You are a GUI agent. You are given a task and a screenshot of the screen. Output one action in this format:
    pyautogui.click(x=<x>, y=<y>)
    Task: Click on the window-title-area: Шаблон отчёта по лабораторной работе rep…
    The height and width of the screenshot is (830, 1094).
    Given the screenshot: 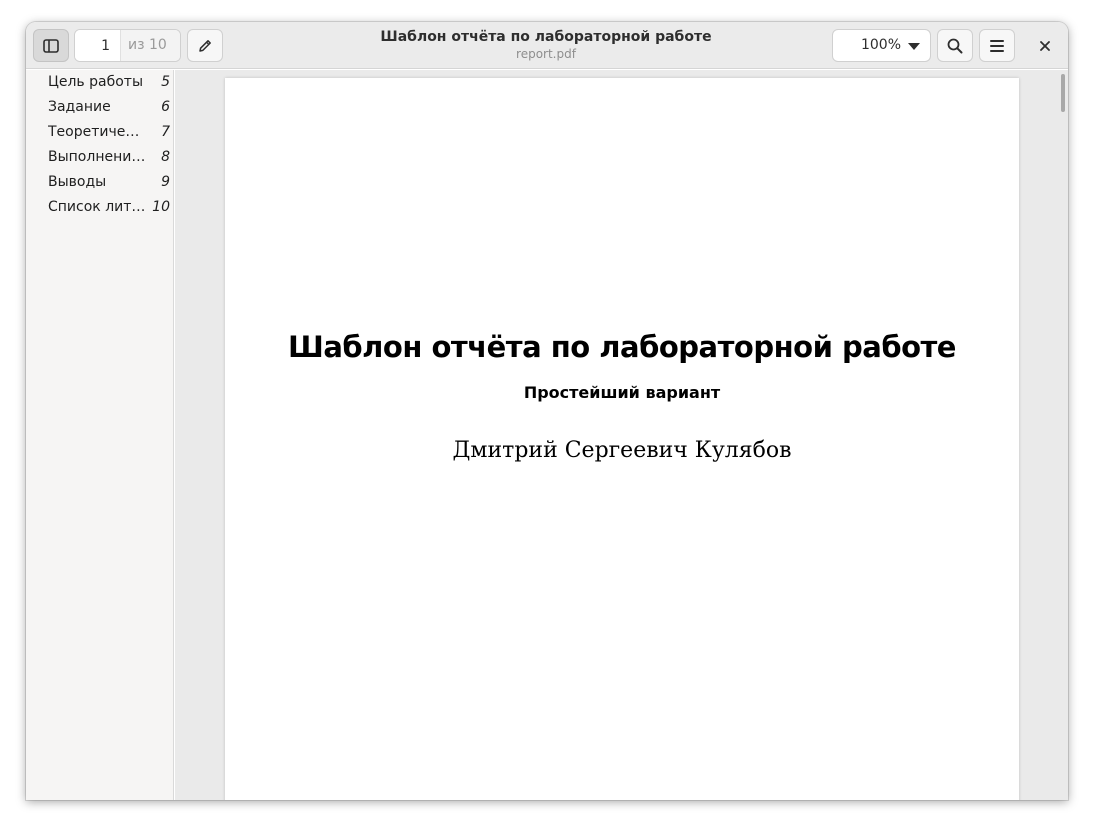 What is the action you would take?
    pyautogui.click(x=546, y=45)
    